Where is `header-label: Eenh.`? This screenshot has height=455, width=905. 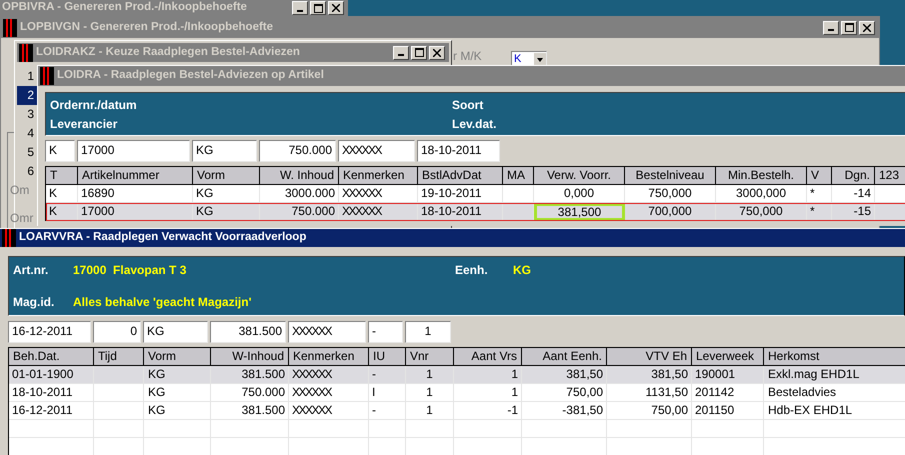
header-label: Eenh. is located at coordinates (472, 270).